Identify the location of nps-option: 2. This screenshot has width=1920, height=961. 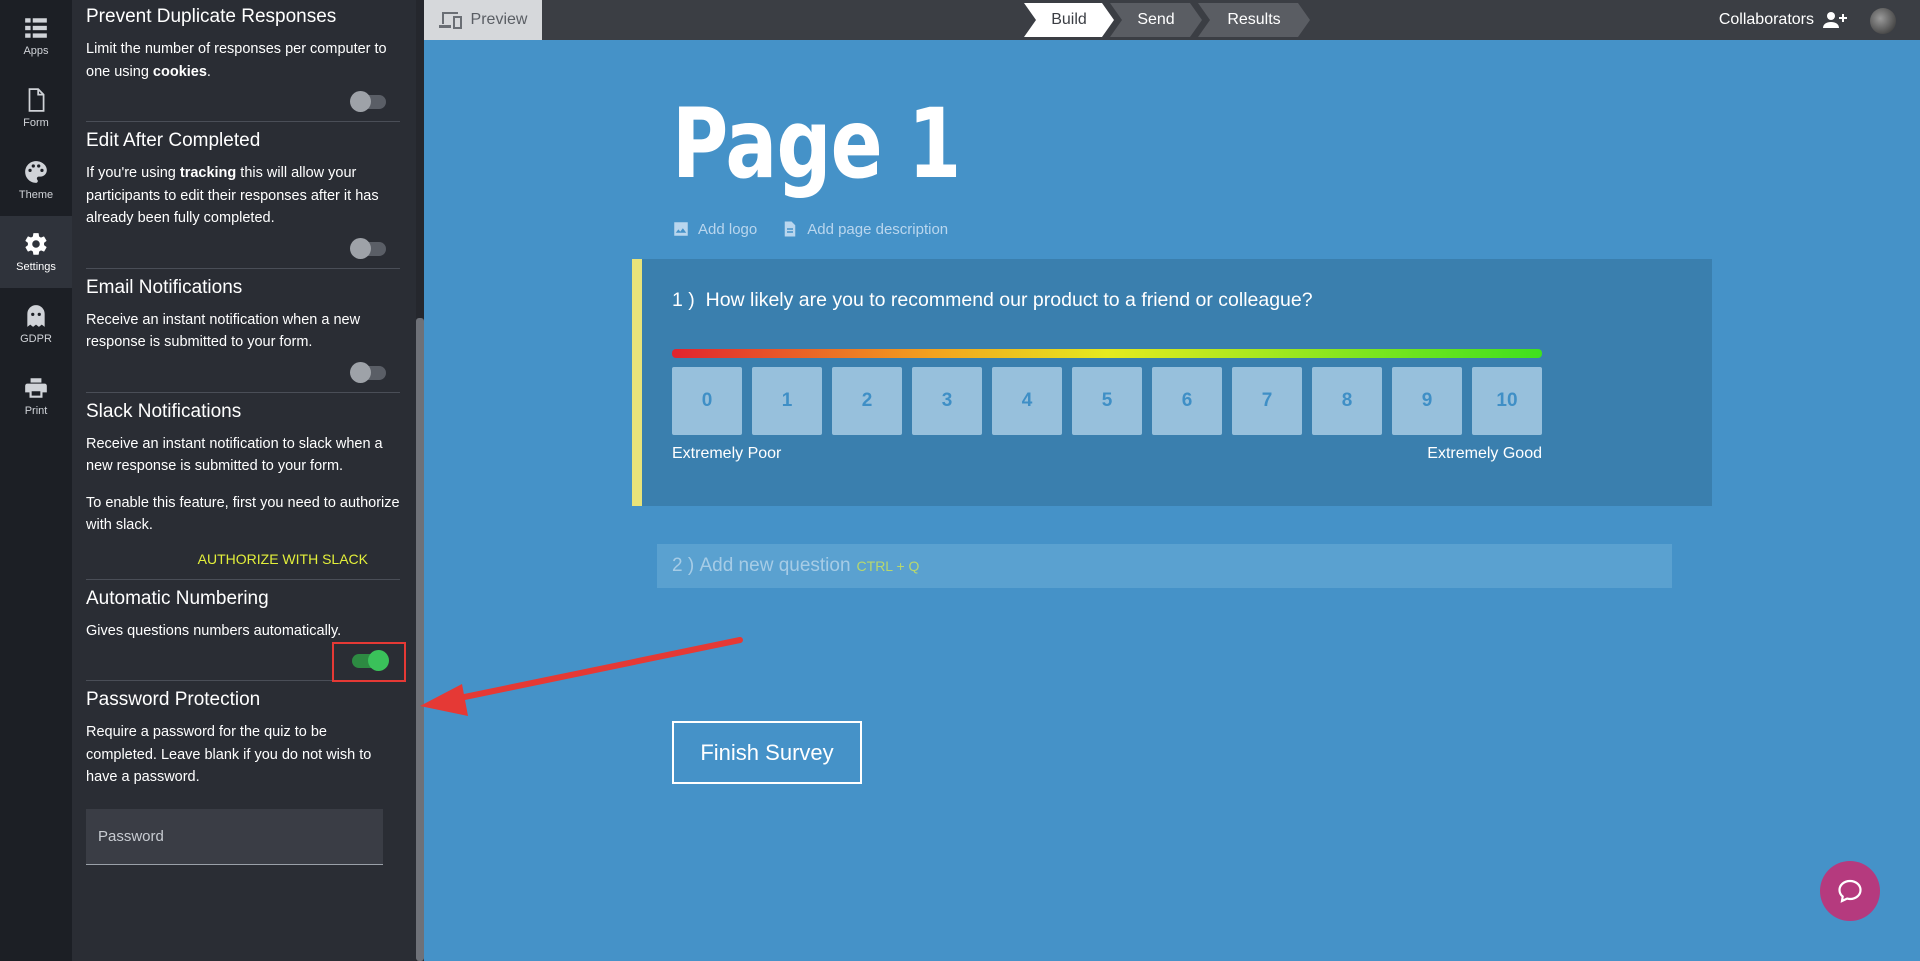
(867, 401).